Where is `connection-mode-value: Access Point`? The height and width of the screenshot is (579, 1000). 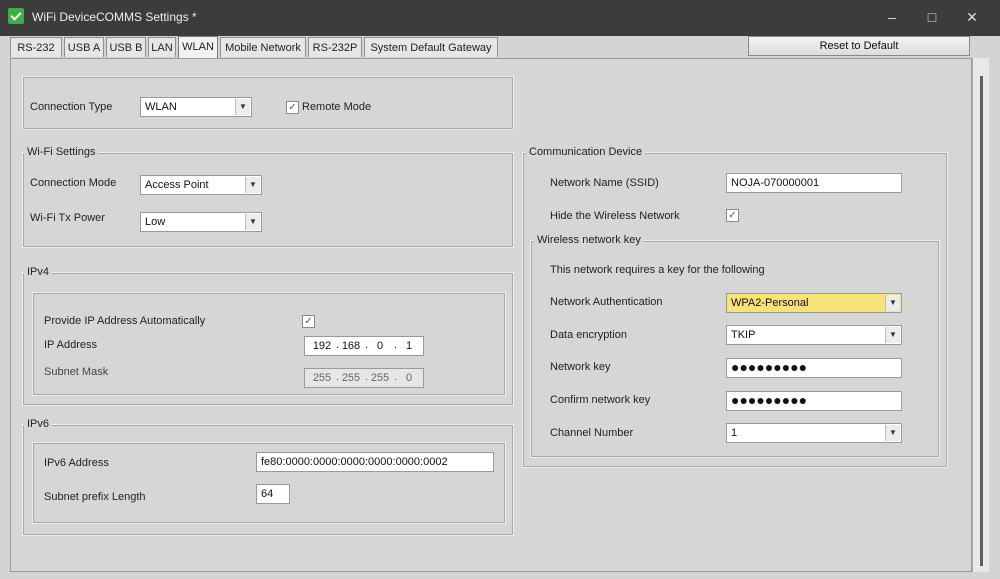 connection-mode-value: Access Point is located at coordinates (177, 185).